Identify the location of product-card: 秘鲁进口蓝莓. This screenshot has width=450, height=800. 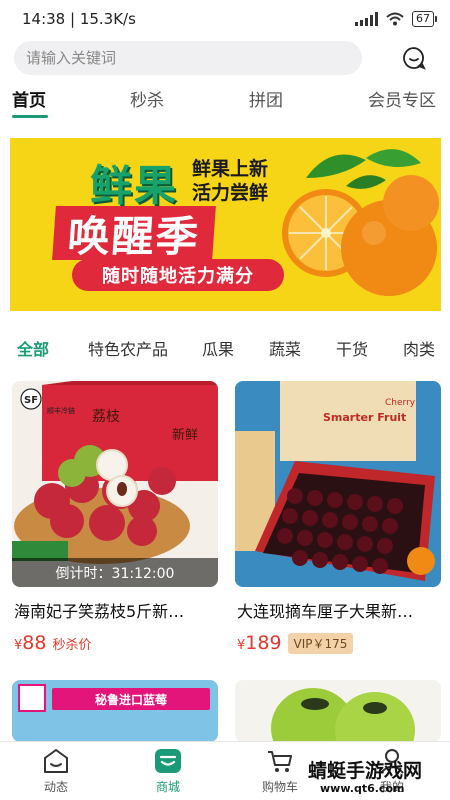
(115, 711).